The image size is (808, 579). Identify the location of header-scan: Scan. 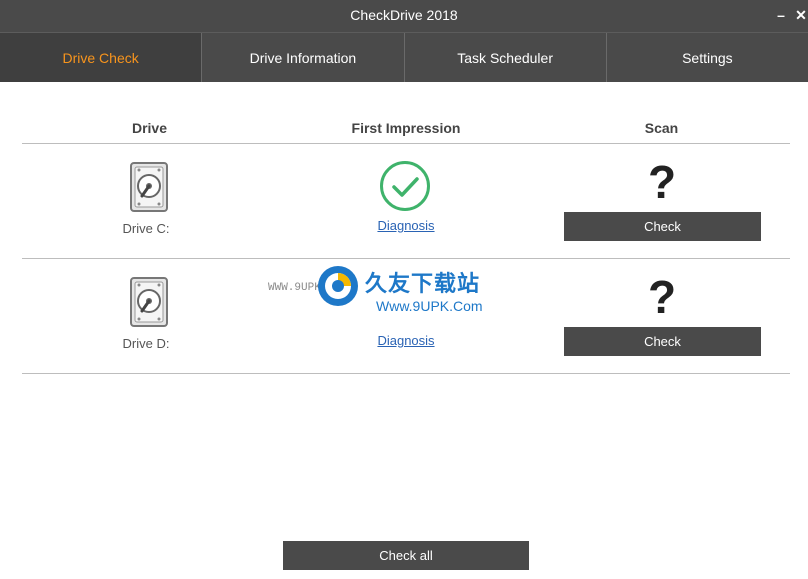
(661, 128).